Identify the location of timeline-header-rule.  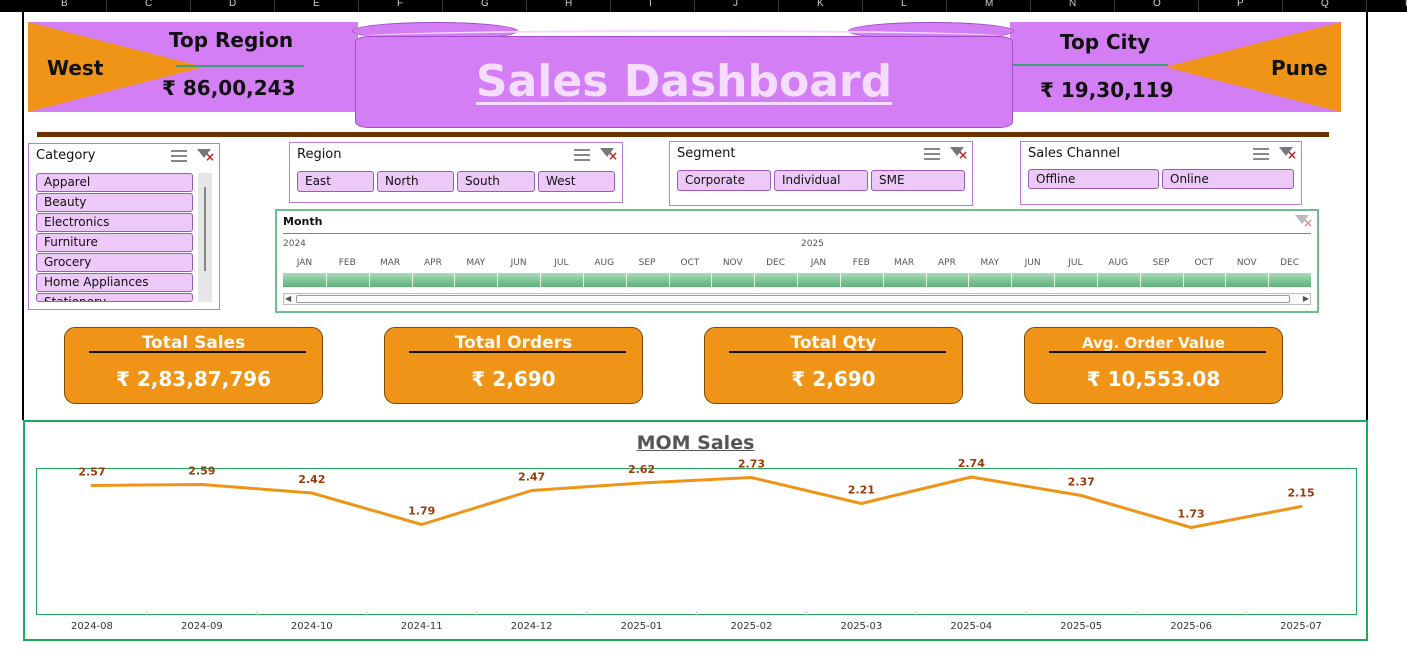
(797, 233).